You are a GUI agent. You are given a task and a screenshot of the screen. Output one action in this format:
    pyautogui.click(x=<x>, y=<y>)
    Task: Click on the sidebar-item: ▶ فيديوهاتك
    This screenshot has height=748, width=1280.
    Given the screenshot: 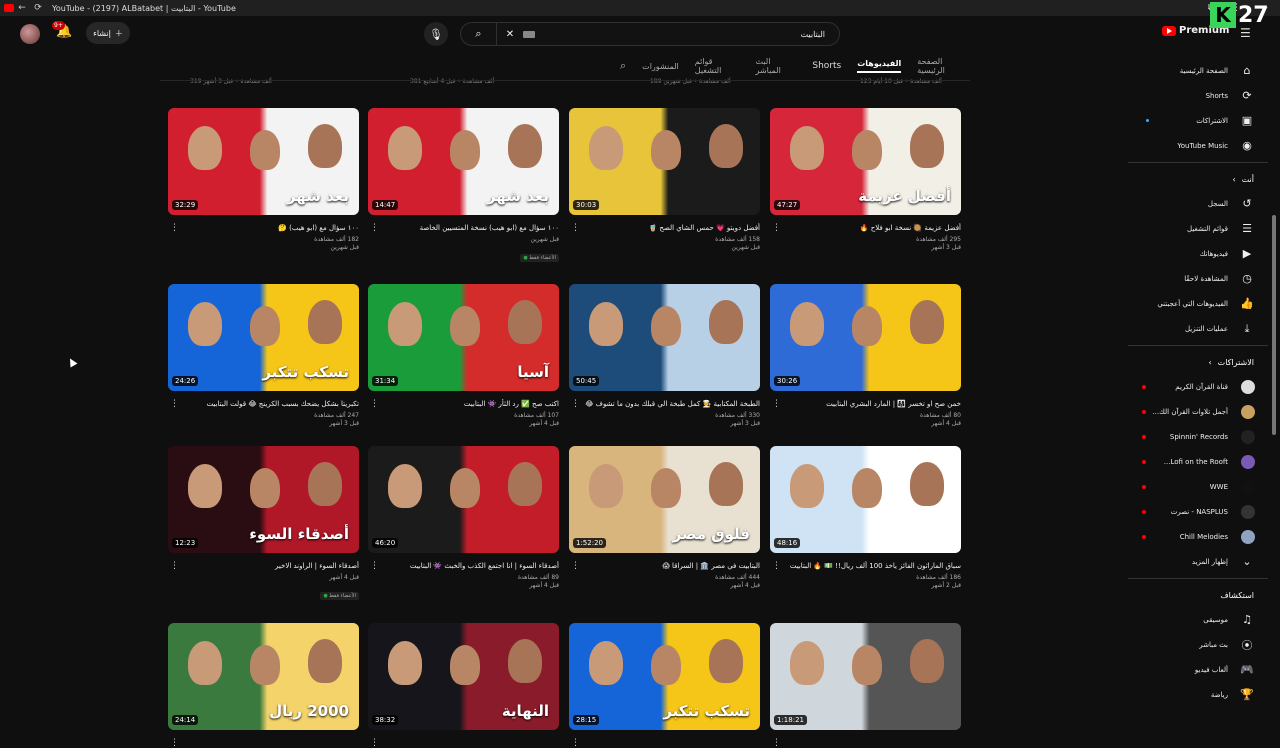 What is the action you would take?
    pyautogui.click(x=1198, y=253)
    